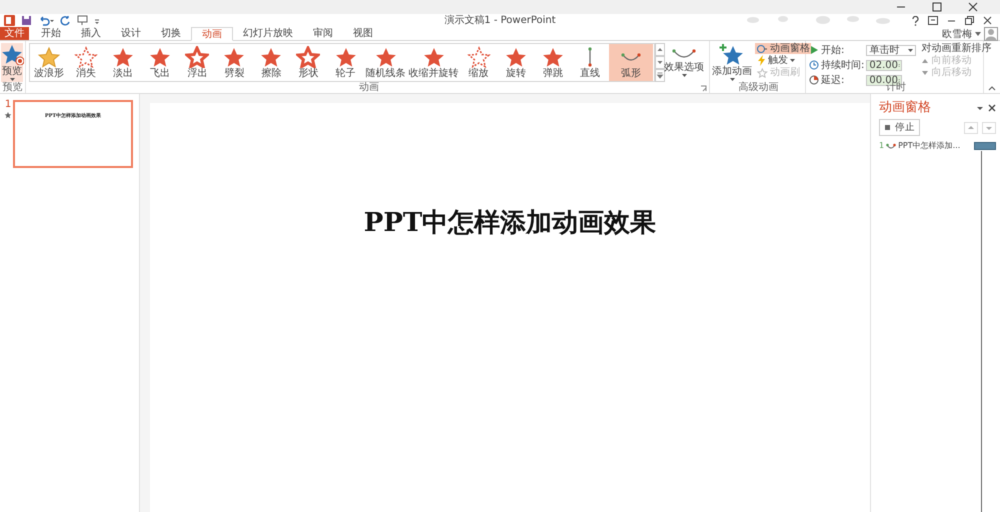  Describe the element at coordinates (268, 33) in the screenshot. I see `ribbon-tab: 幻灯片放映` at that location.